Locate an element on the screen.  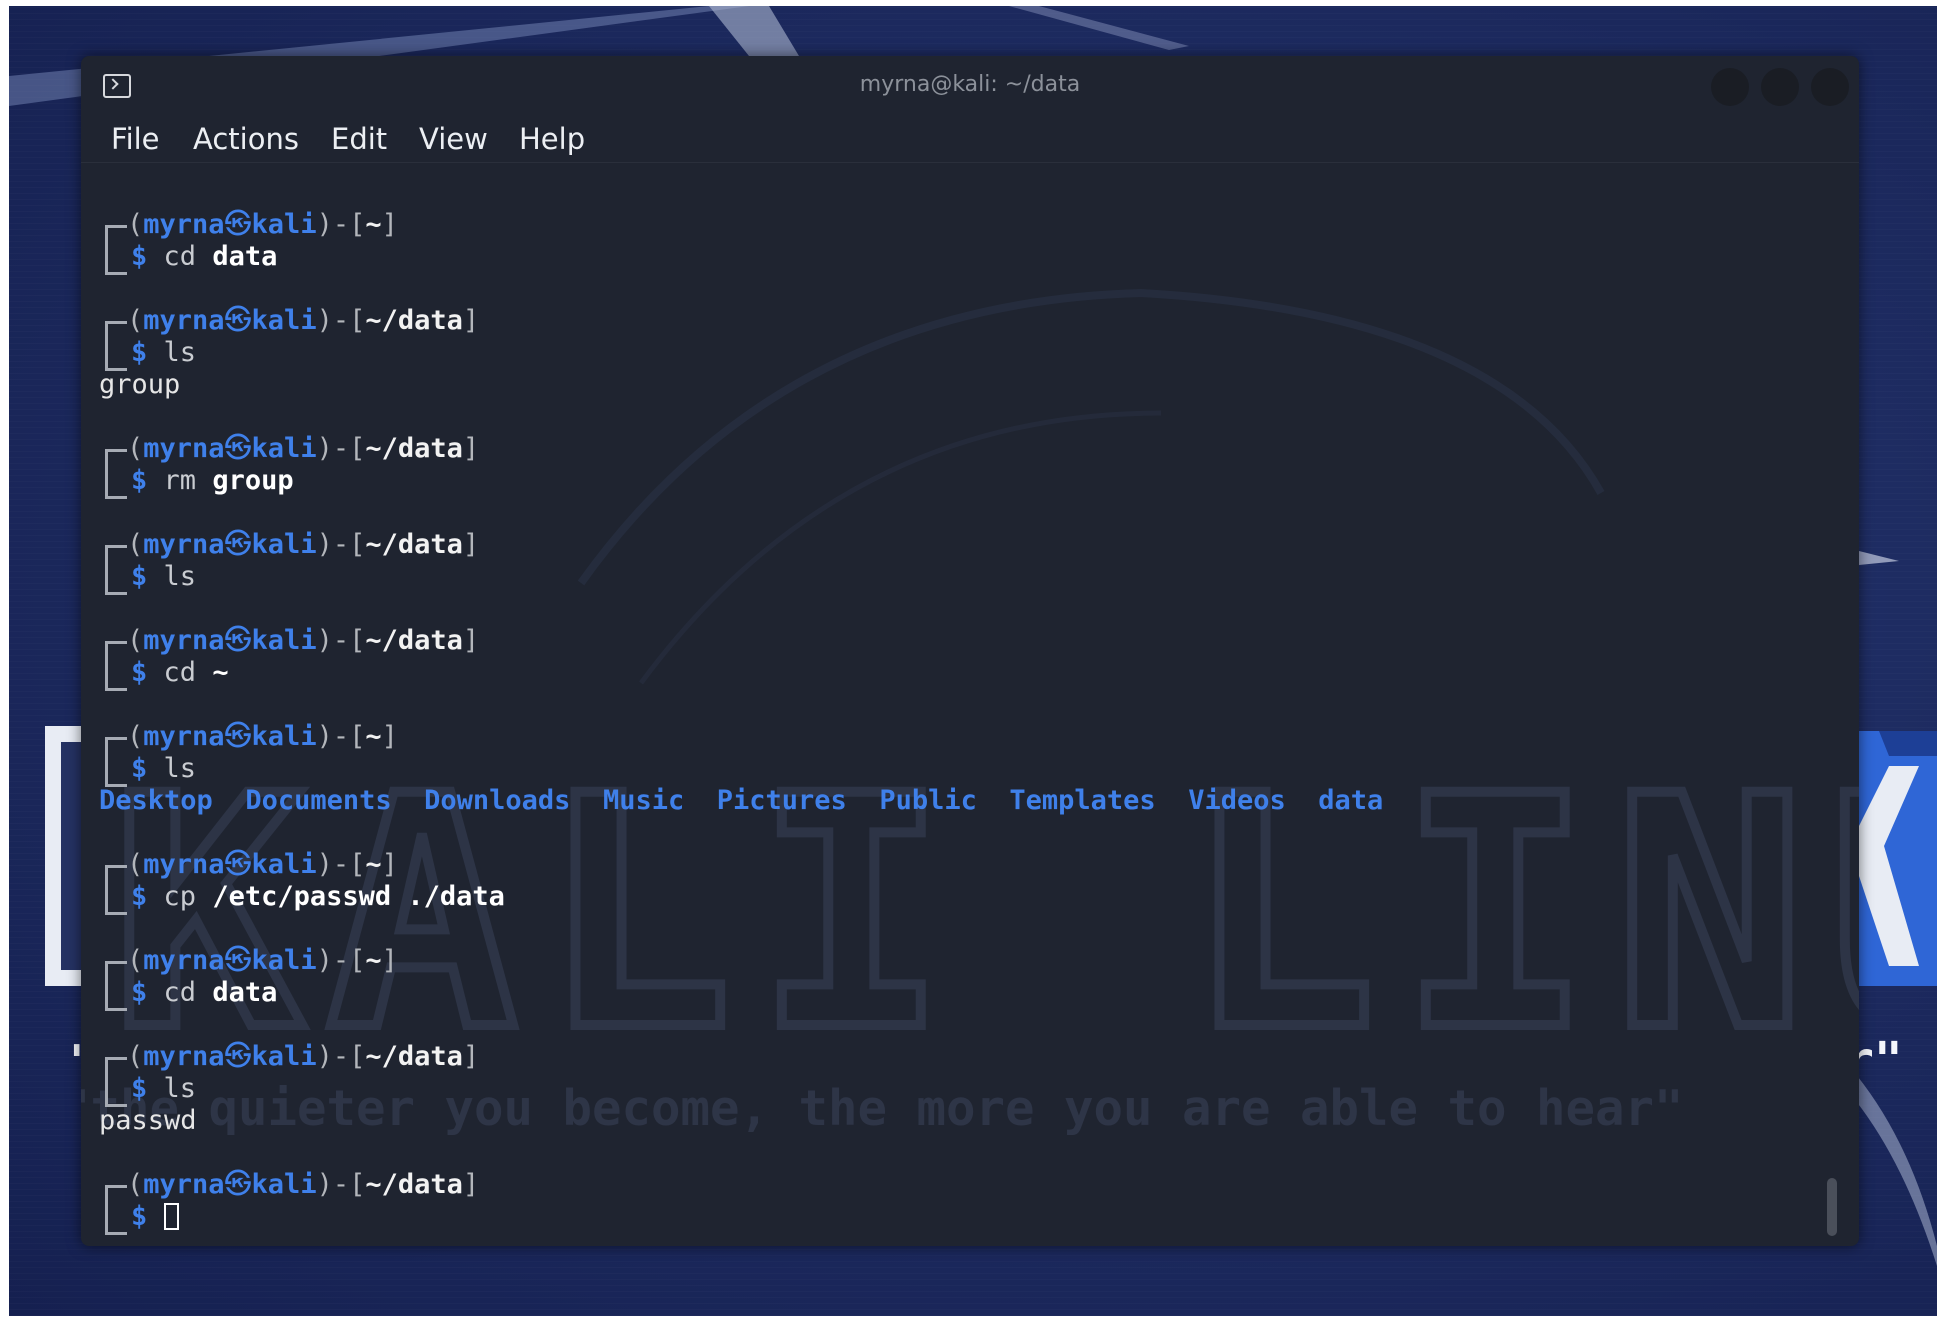
menu-help: Help is located at coordinates (552, 139).